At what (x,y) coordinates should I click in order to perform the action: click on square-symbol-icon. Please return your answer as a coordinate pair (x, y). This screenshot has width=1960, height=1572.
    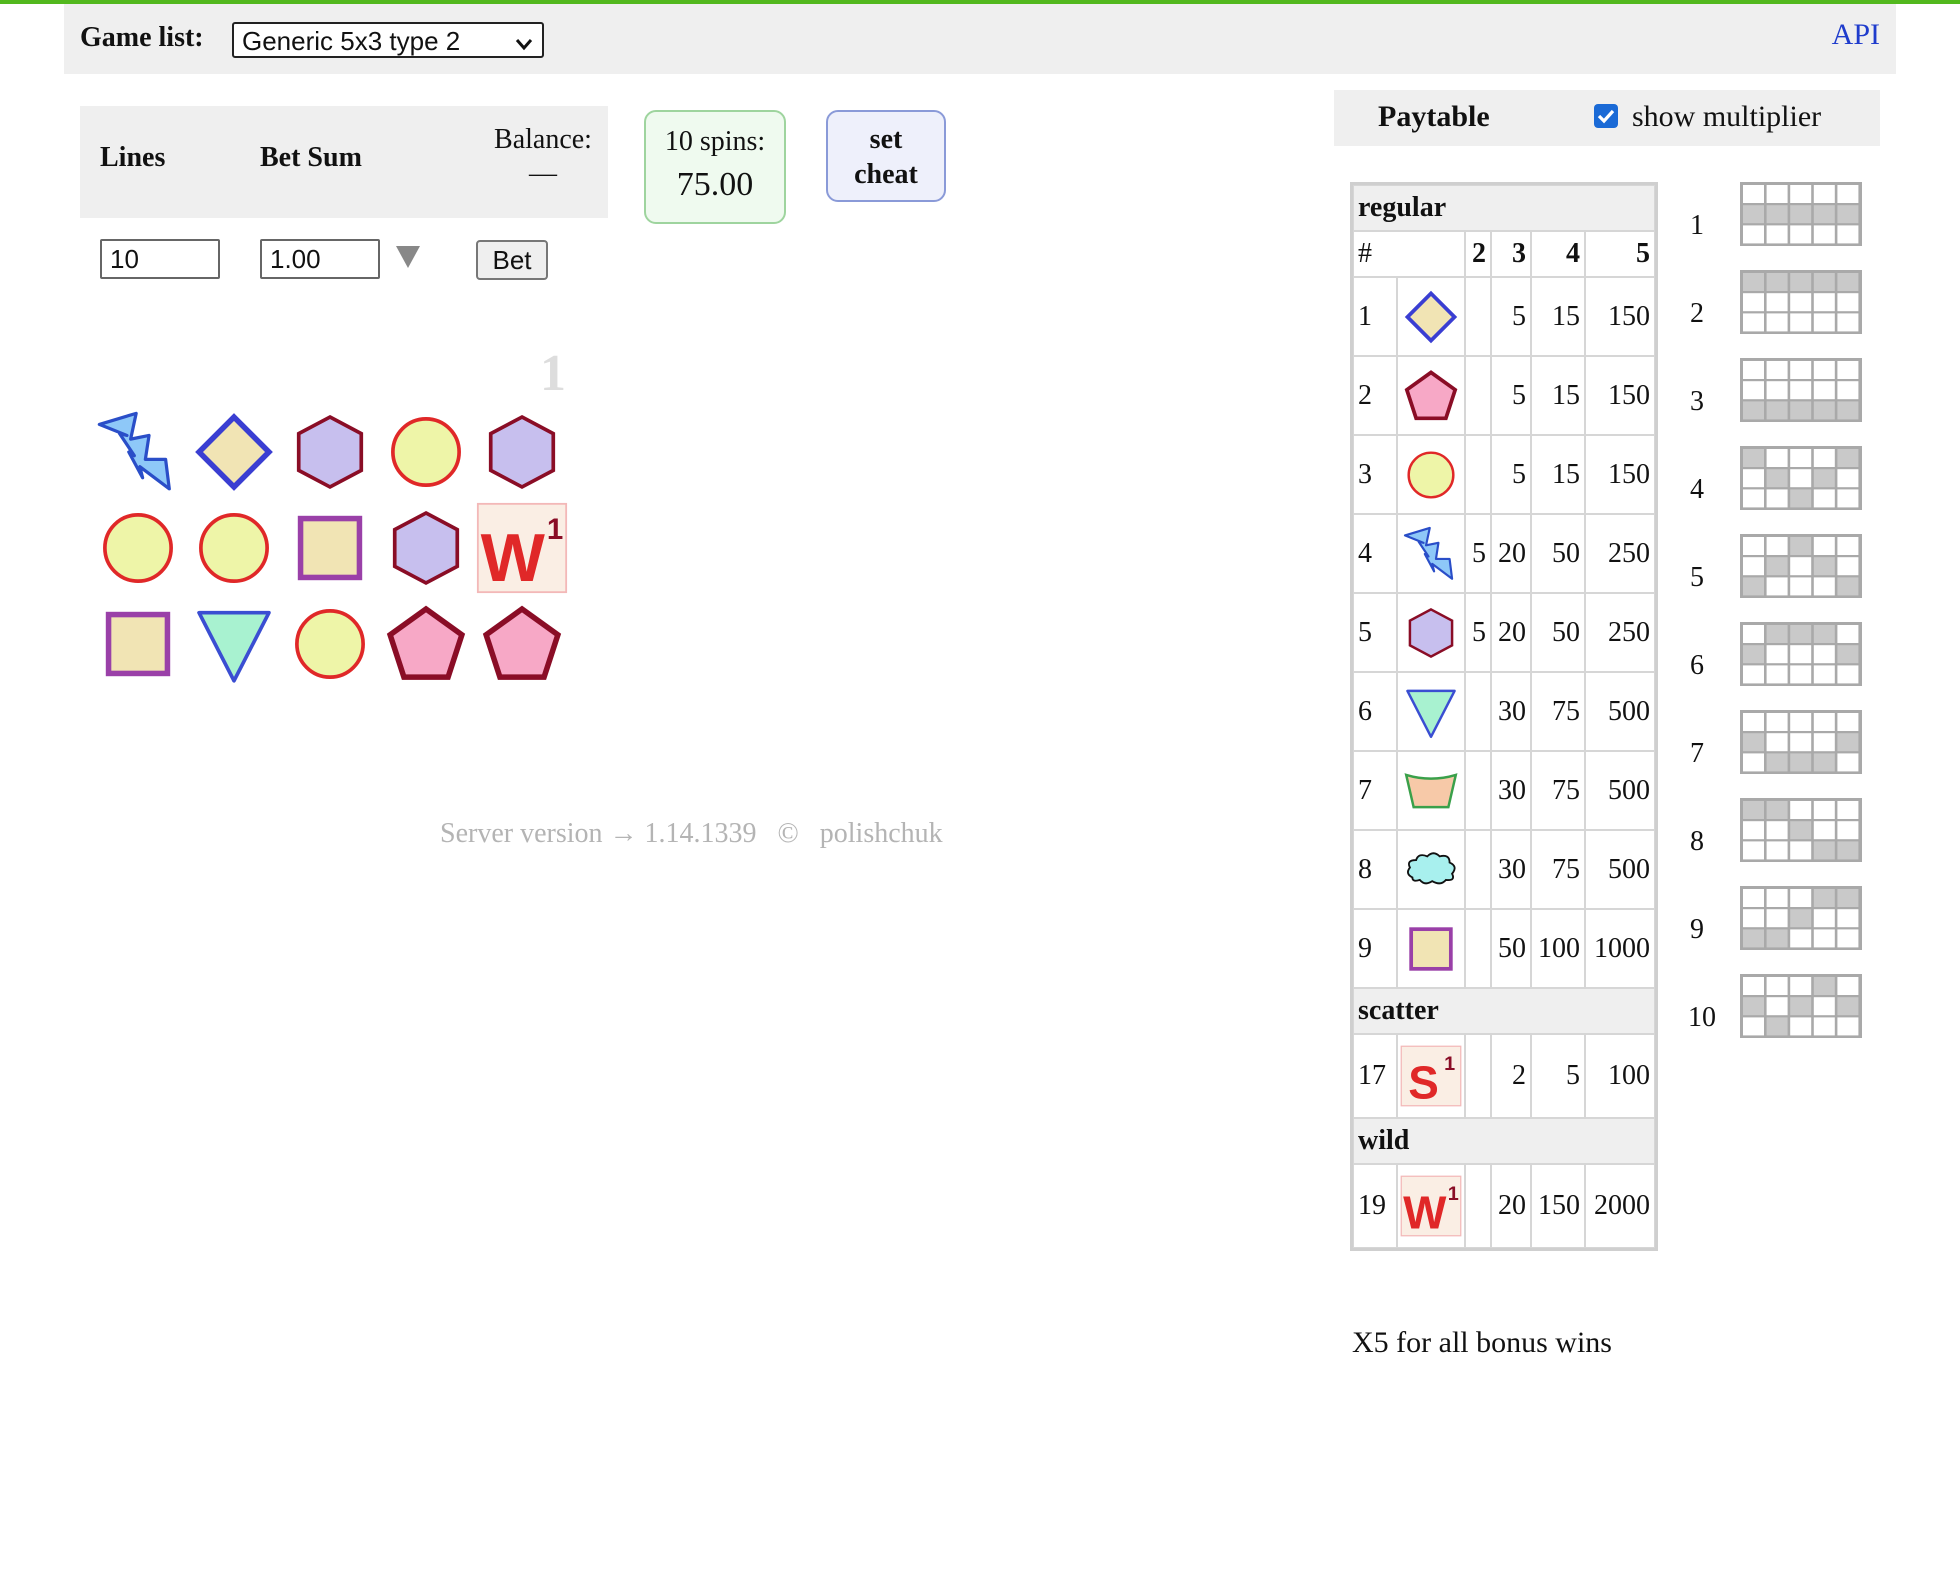
    Looking at the image, I should click on (330, 548).